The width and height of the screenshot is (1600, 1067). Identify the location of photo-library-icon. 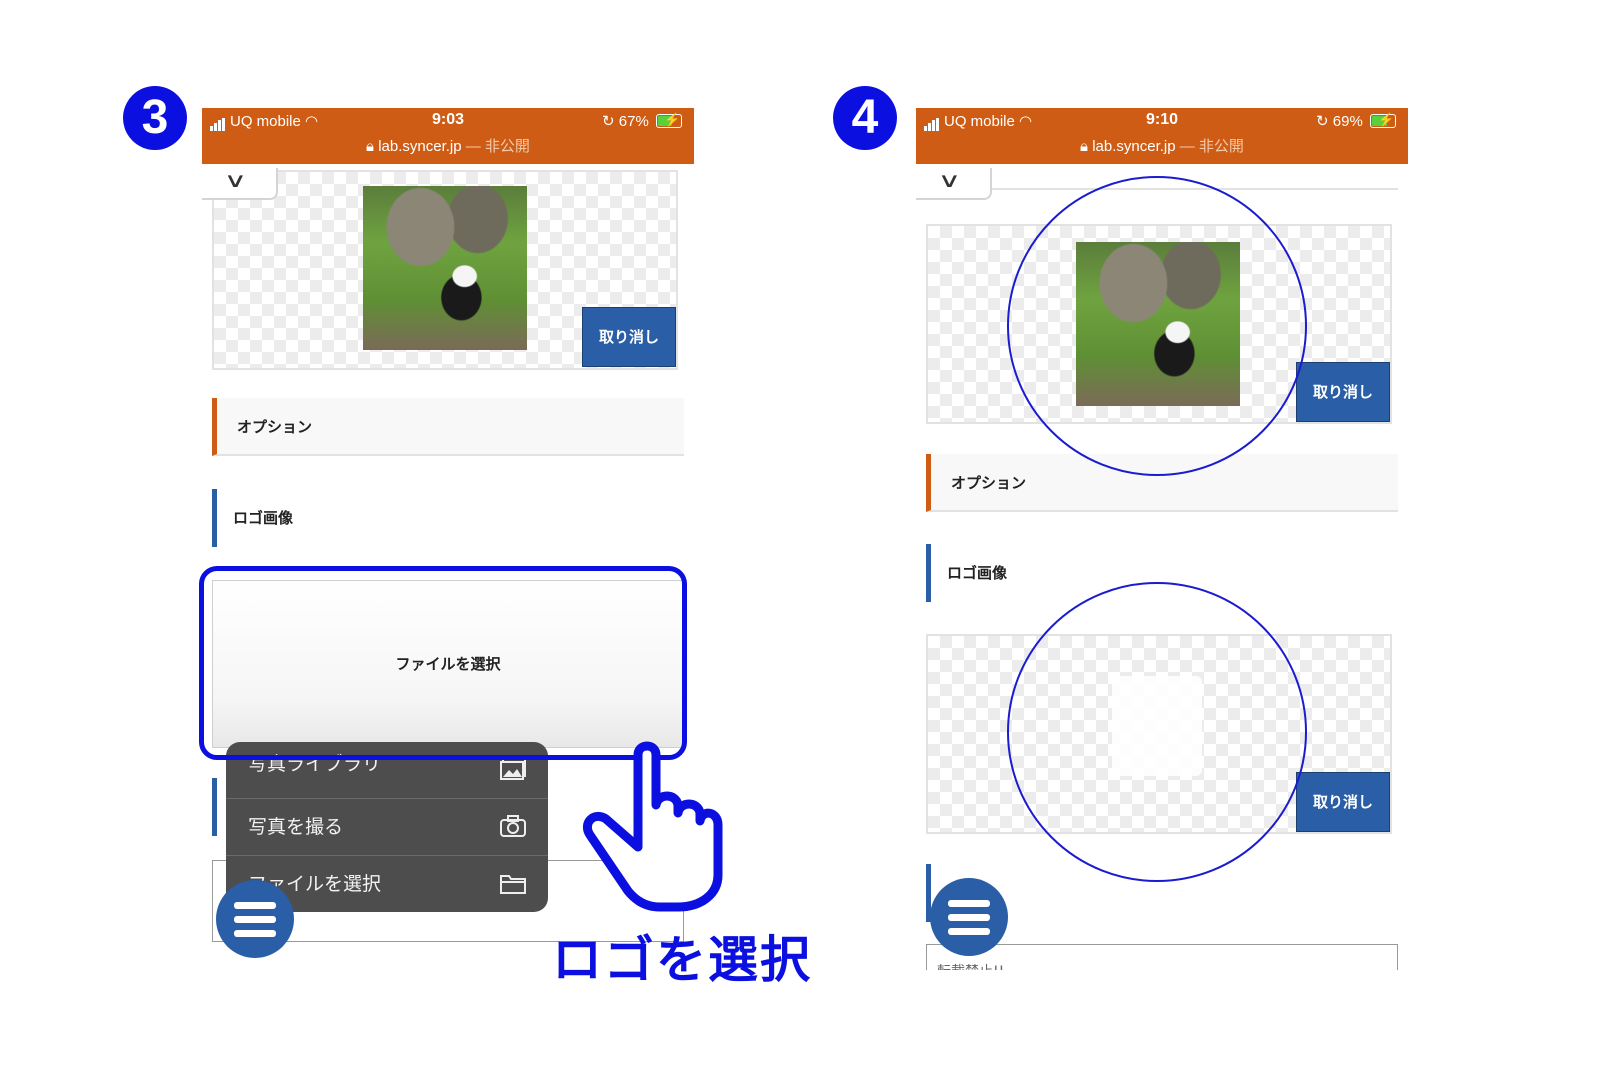
(513, 769).